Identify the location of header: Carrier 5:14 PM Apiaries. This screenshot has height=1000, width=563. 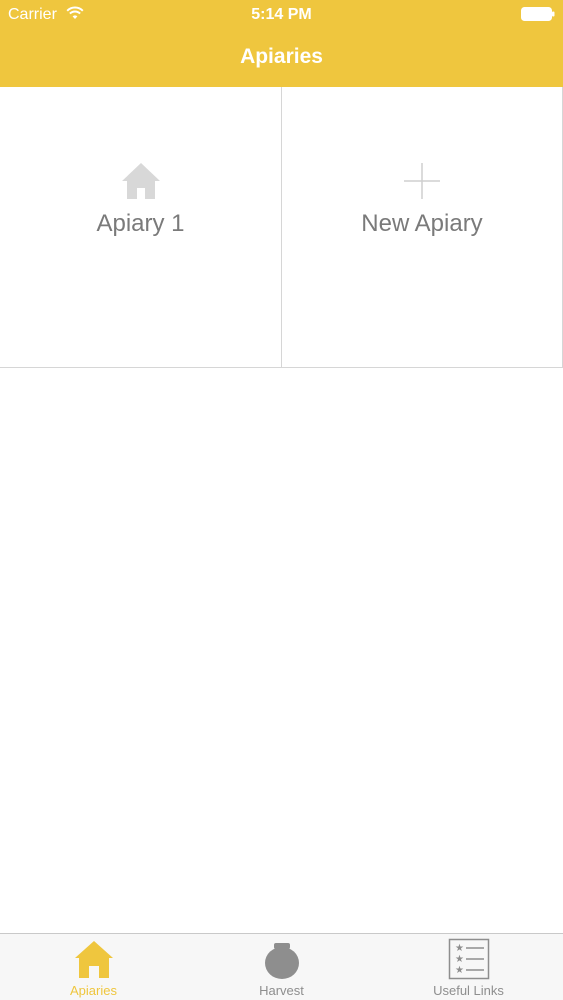
(281, 43).